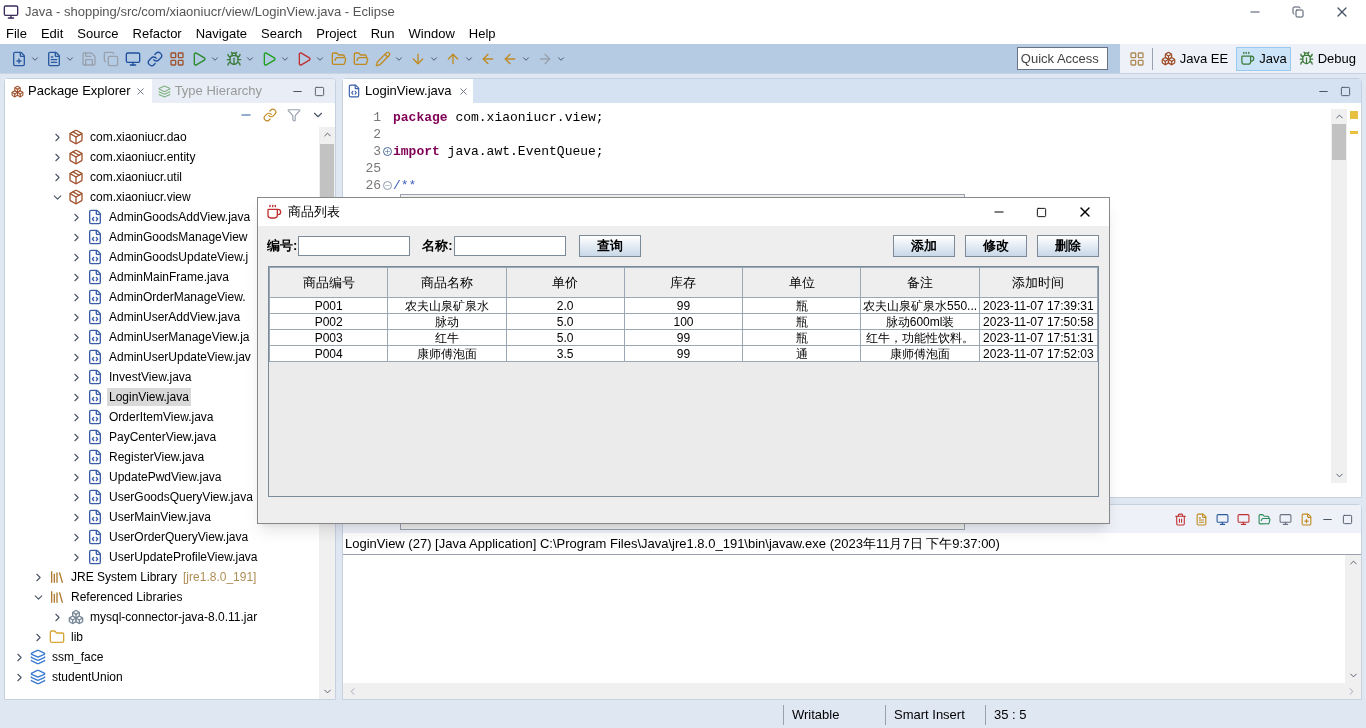 The width and height of the screenshot is (1366, 728). Describe the element at coordinates (935, 715) in the screenshot. I see `status-field: Smart Insert` at that location.